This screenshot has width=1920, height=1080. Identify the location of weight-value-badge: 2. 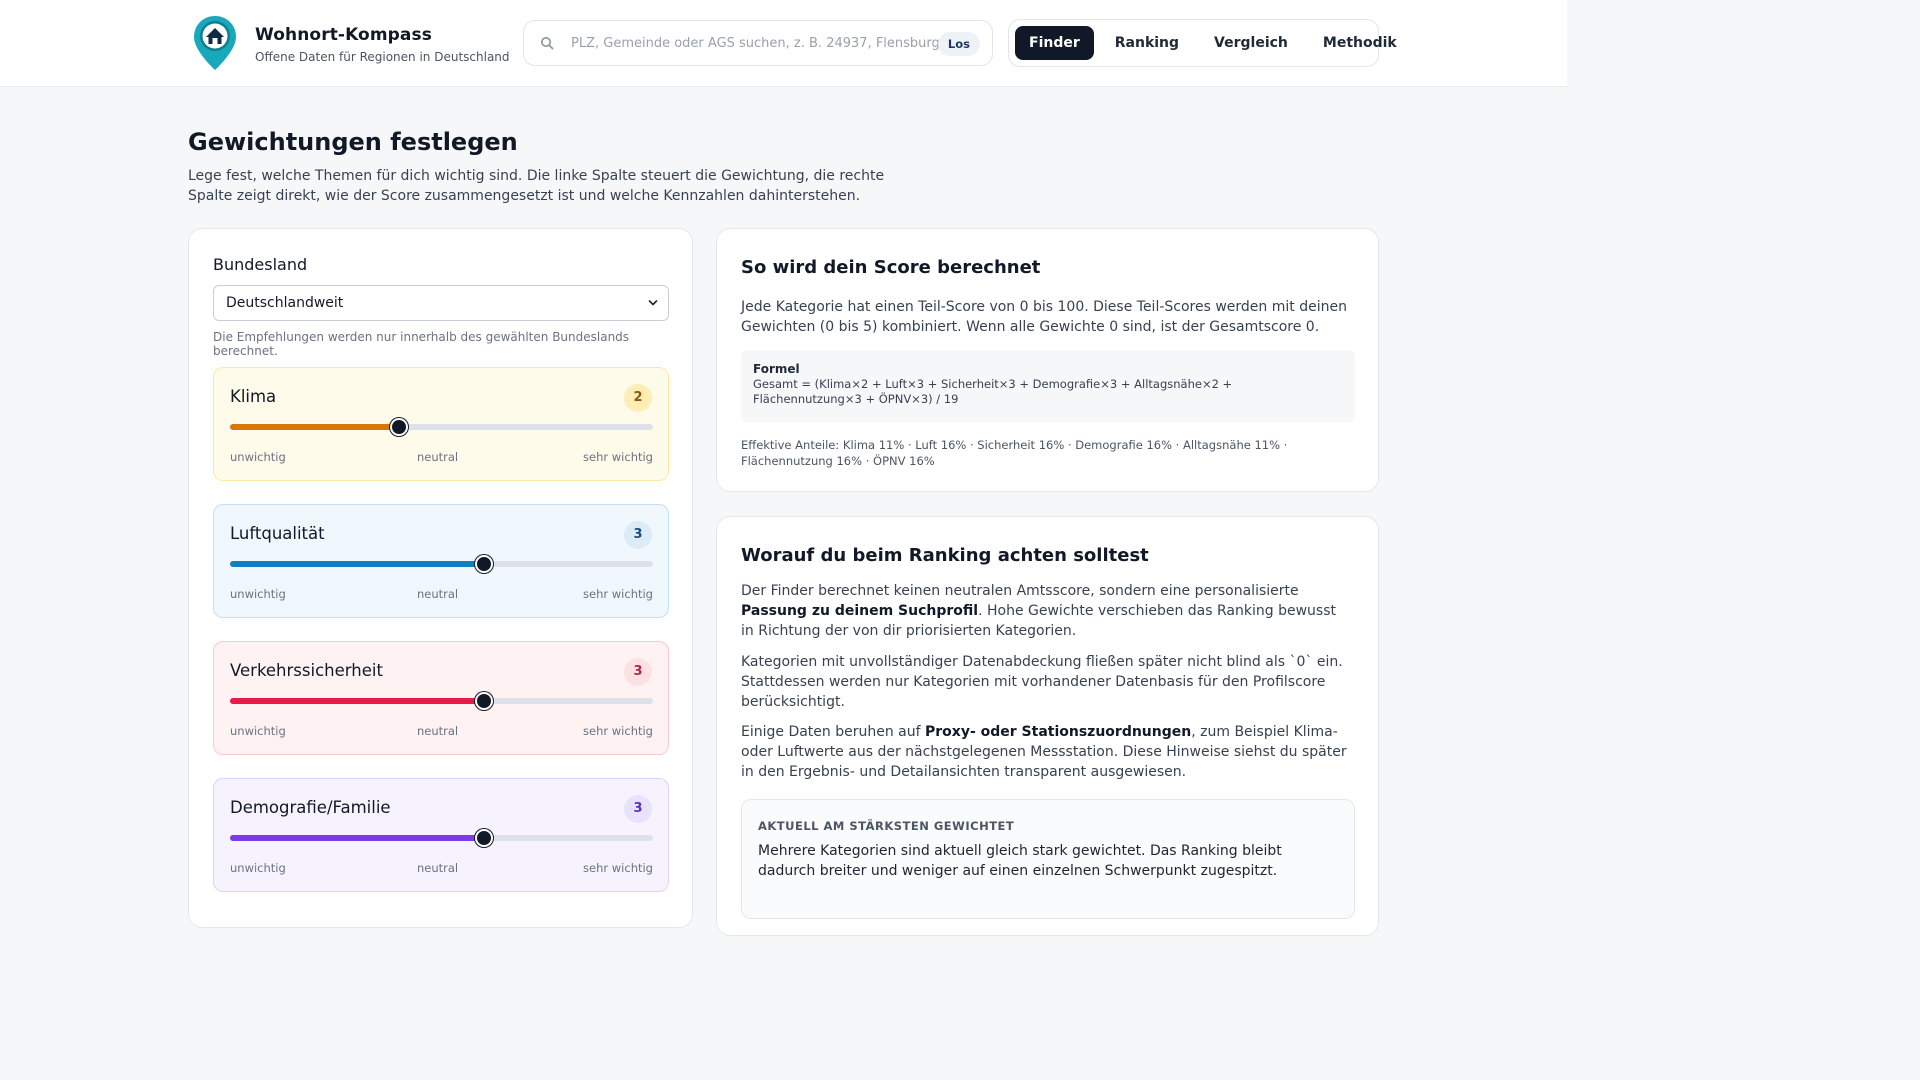
(638, 398).